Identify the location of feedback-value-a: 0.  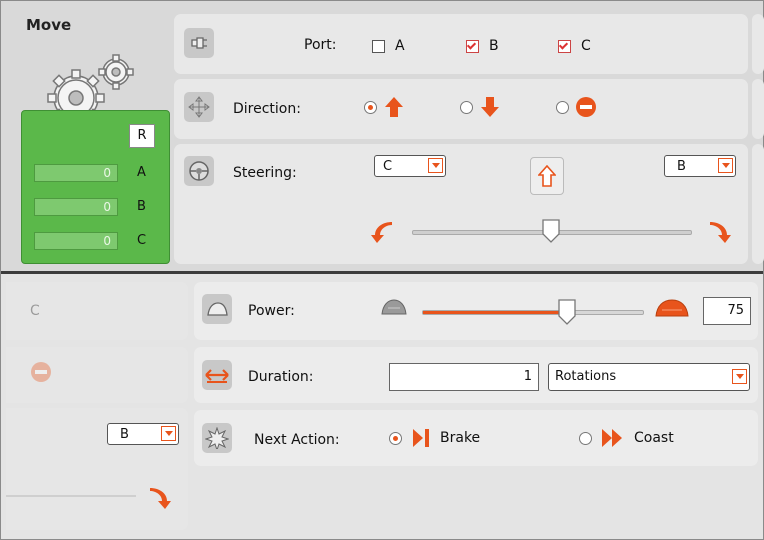
(76, 173).